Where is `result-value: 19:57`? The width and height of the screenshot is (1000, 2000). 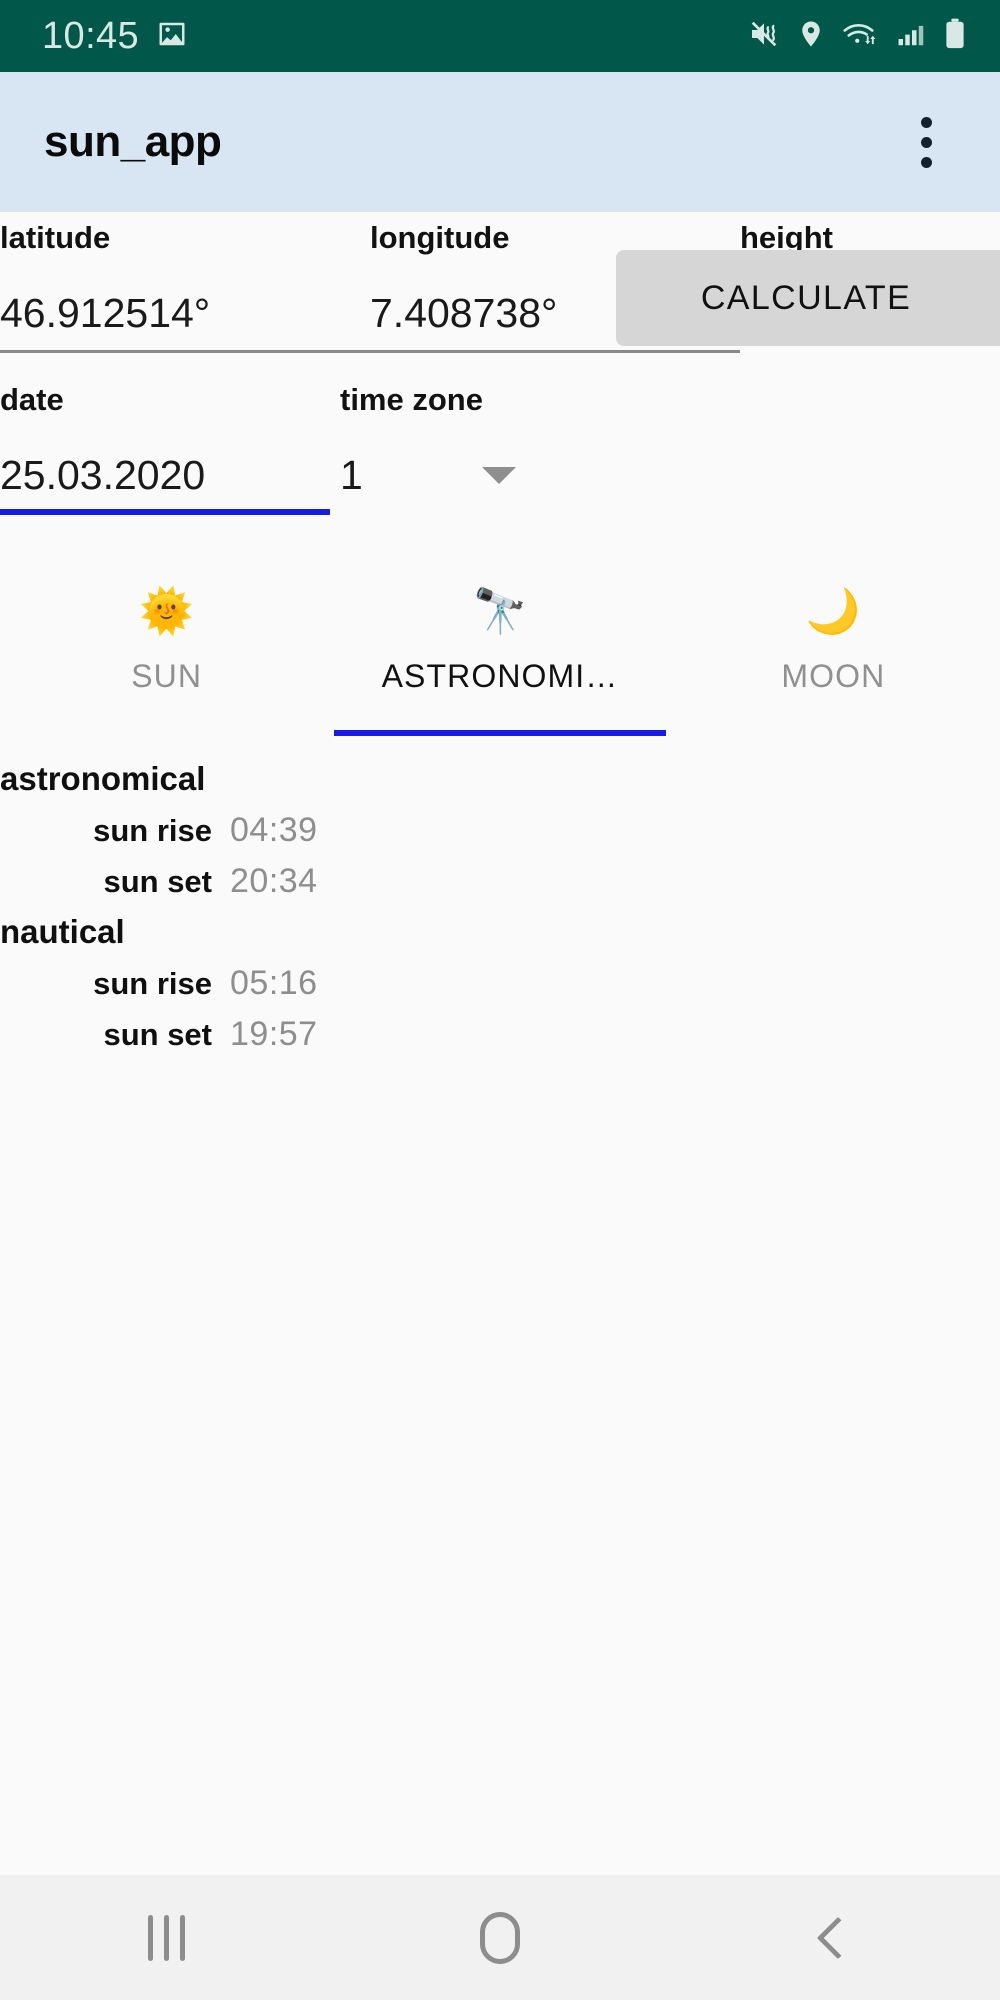 result-value: 19:57 is located at coordinates (274, 1034).